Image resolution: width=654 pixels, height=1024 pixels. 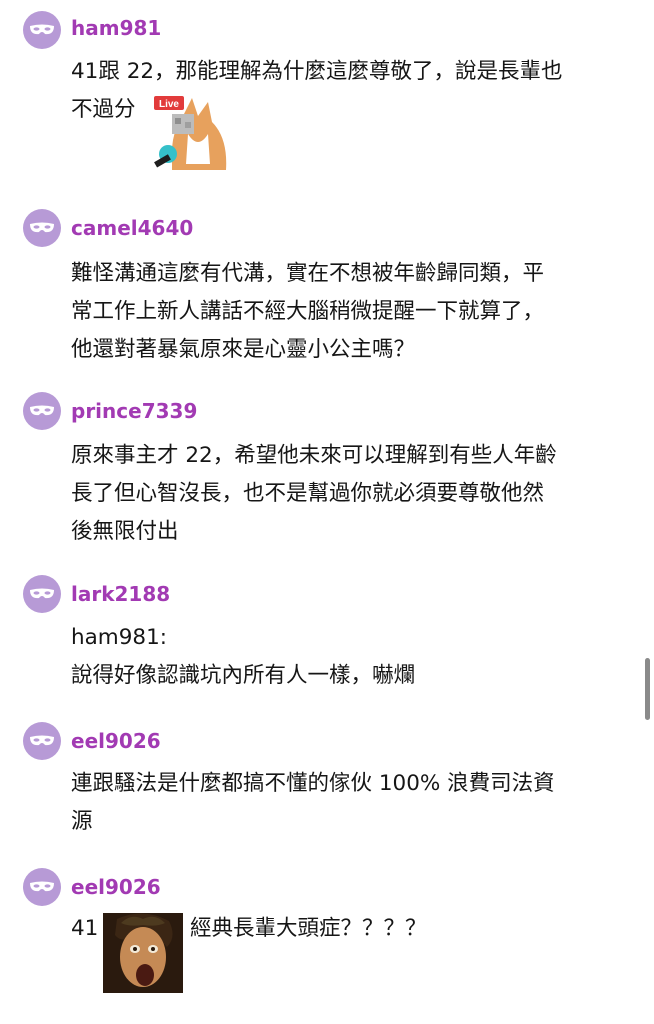 What do you see at coordinates (125, 531) in the screenshot?
I see `comment-line: 後無限付出` at bounding box center [125, 531].